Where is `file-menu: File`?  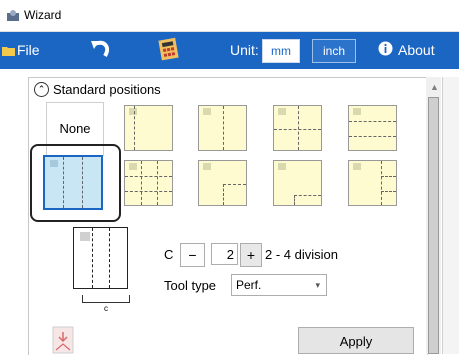
file-menu: File is located at coordinates (28, 50).